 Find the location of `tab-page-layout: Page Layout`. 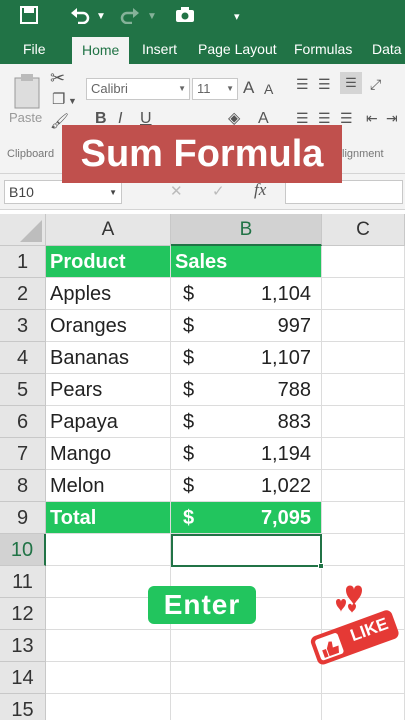

tab-page-layout: Page Layout is located at coordinates (237, 49).